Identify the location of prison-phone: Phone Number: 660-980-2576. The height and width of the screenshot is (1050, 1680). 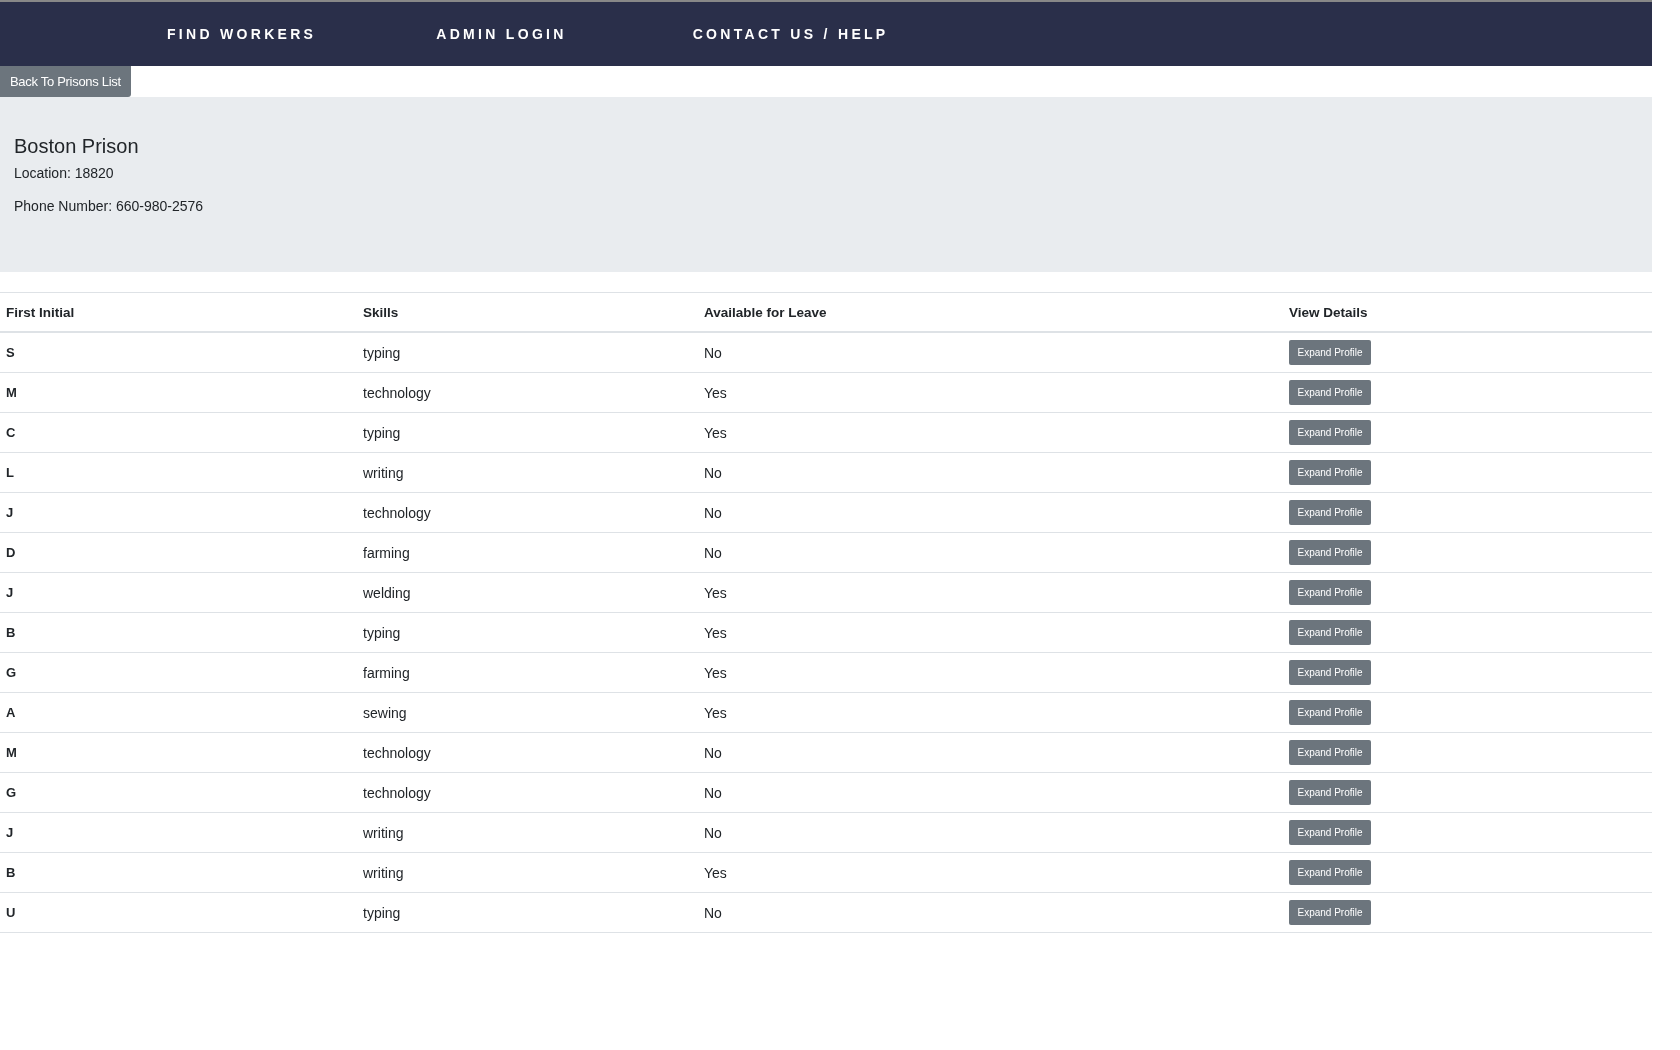
(109, 206).